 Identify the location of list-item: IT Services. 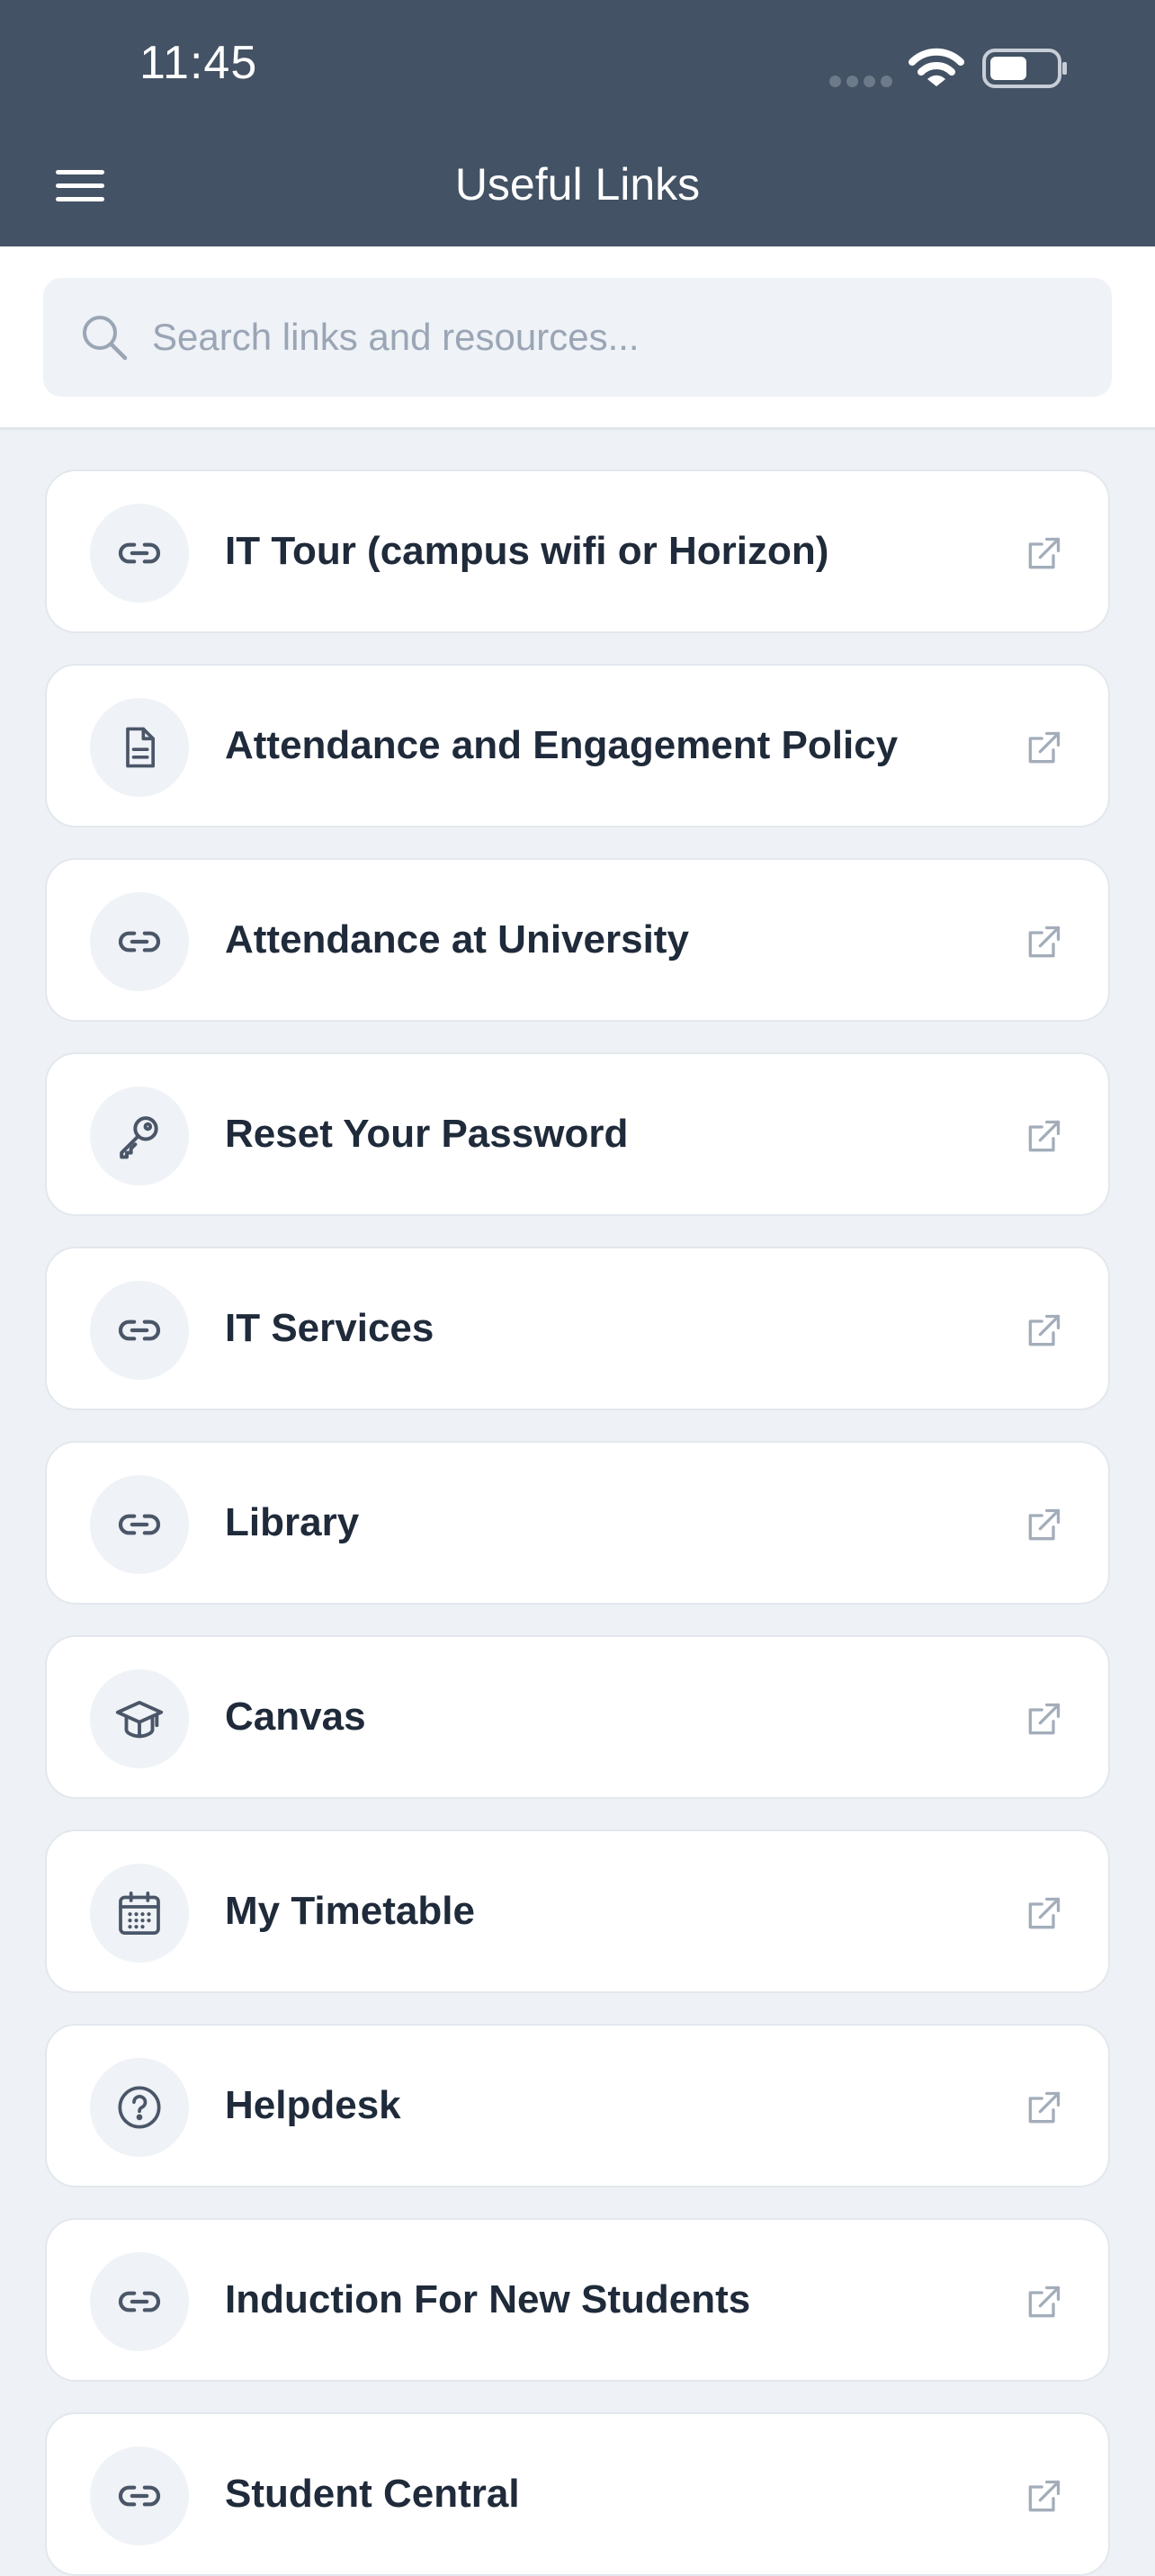
(577, 1328).